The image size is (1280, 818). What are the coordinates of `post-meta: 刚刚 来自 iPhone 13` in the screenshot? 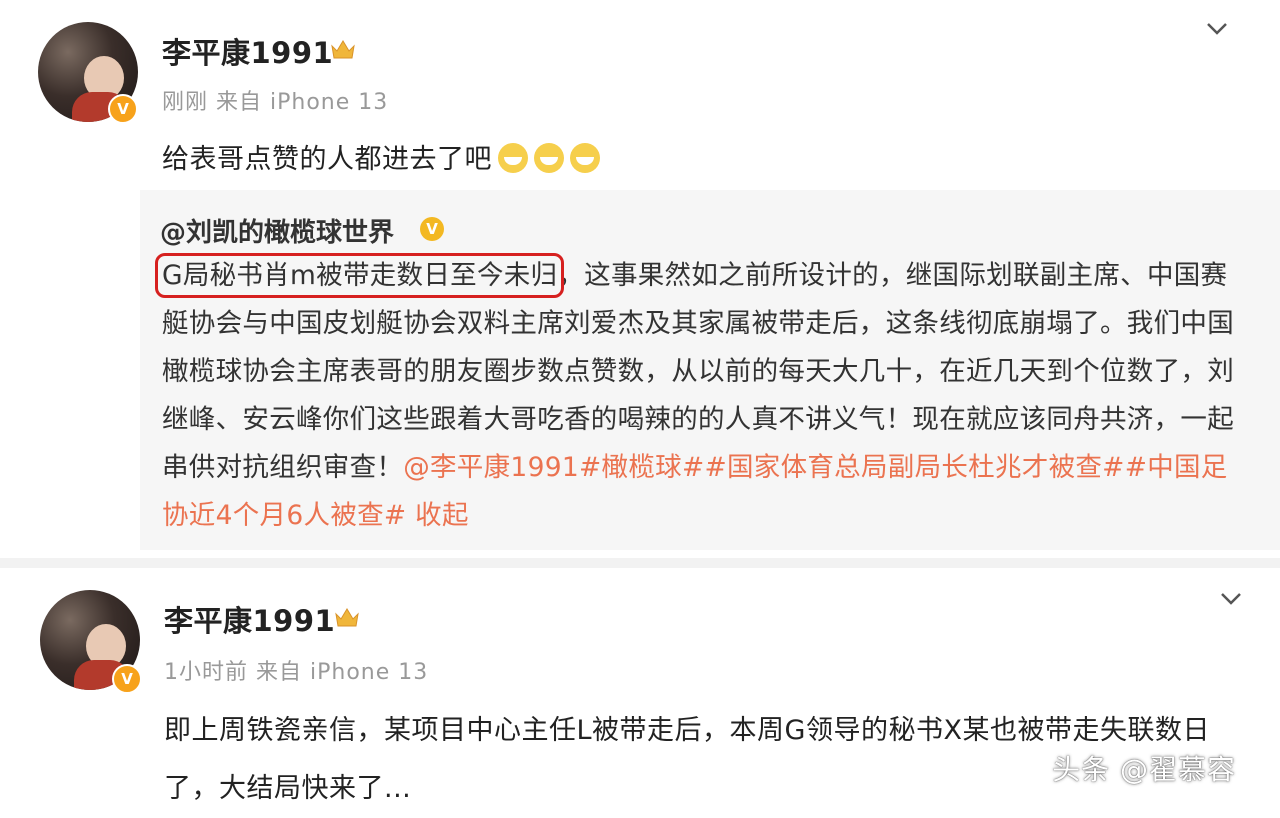 It's located at (275, 100).